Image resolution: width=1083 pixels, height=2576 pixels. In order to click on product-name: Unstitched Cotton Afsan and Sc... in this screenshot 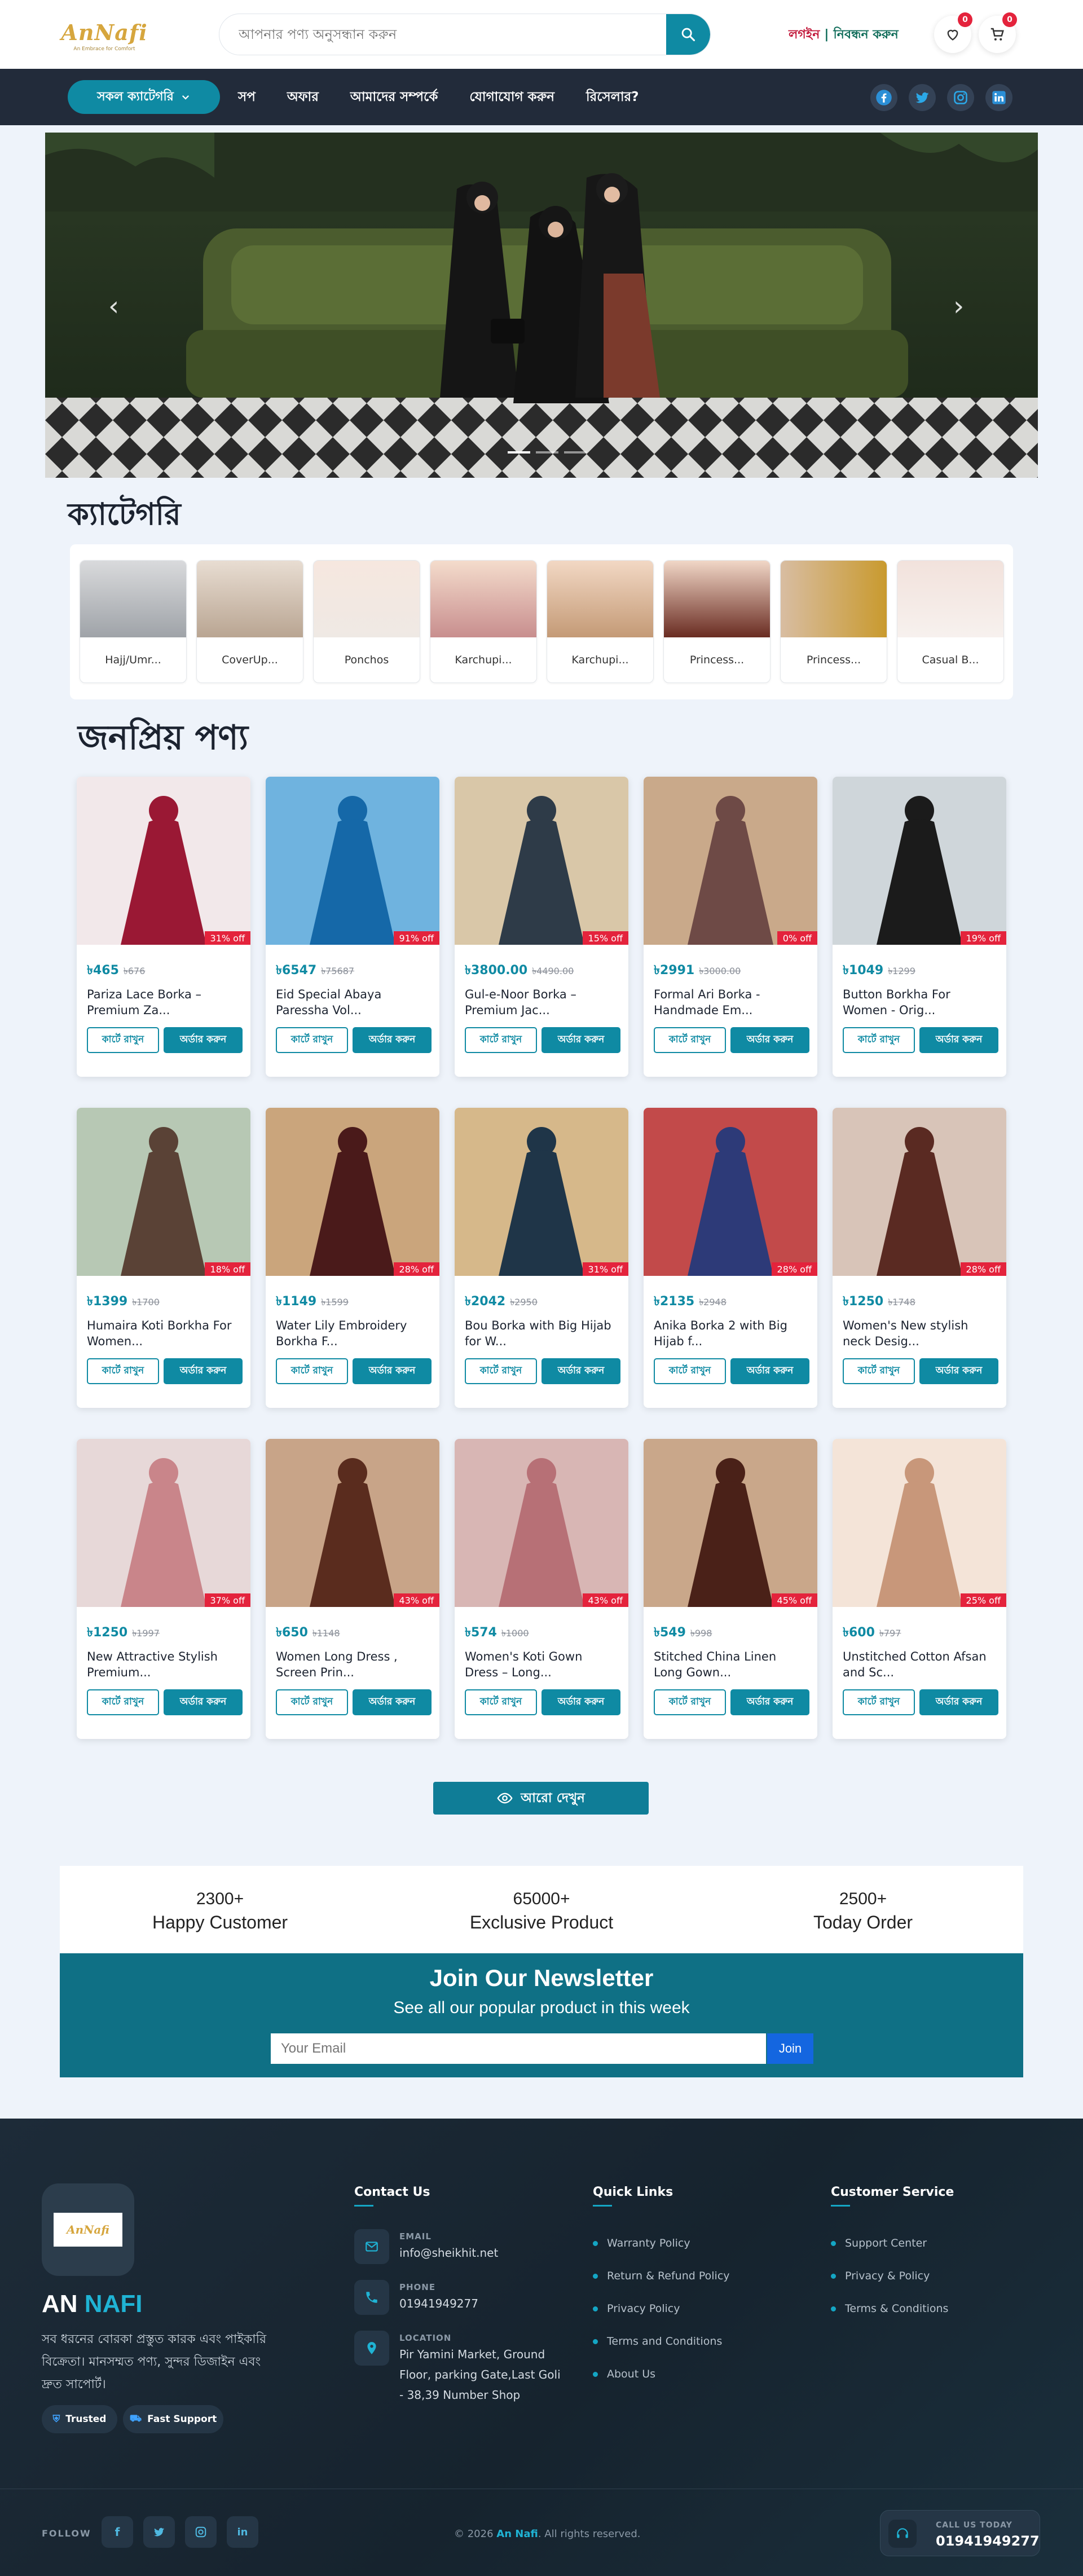, I will do `click(919, 1664)`.